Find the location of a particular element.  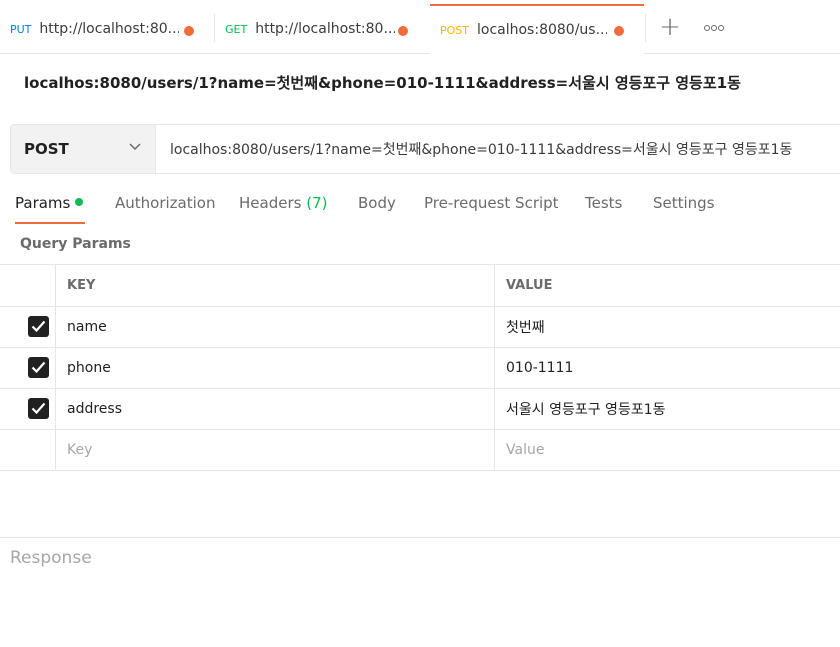

response-heading: Response is located at coordinates (51, 558).